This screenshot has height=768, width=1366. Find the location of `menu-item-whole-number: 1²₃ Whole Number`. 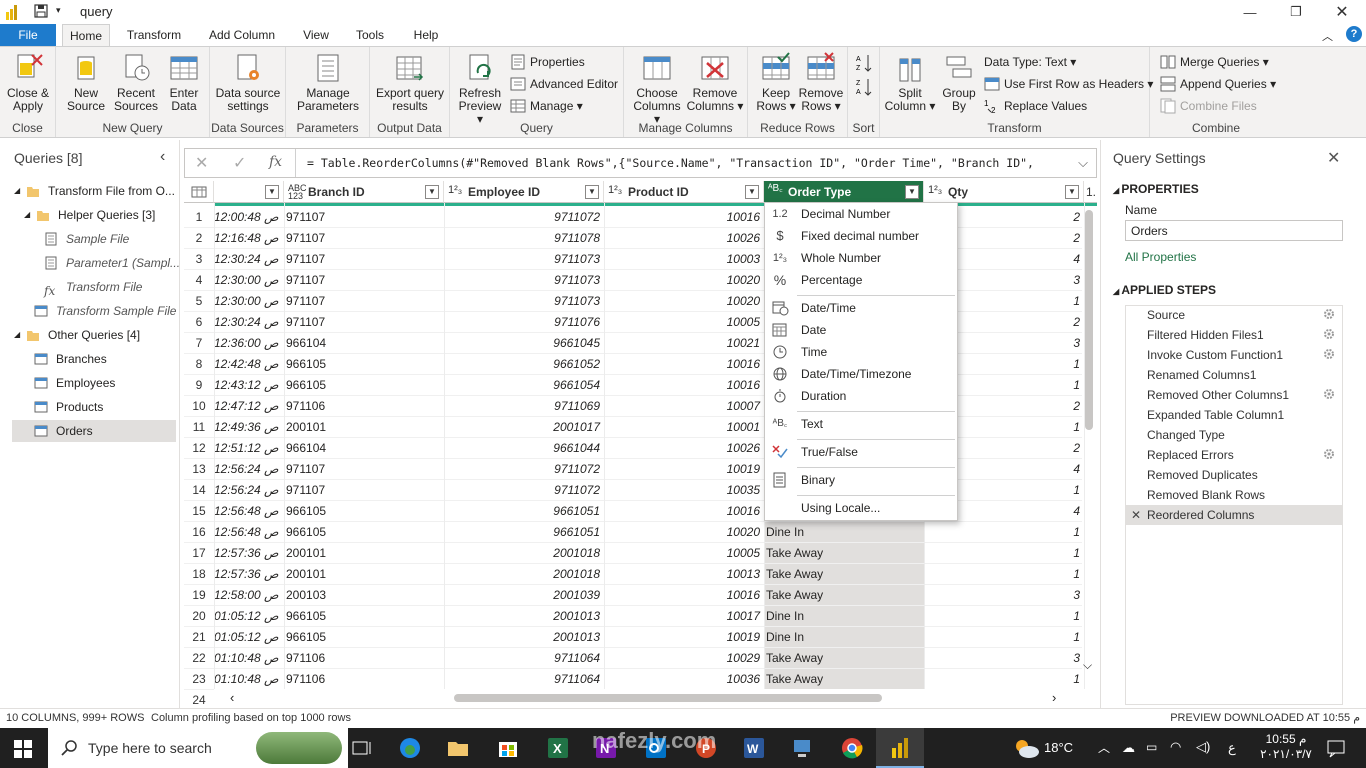

menu-item-whole-number: 1²₃ Whole Number is located at coordinates (861, 258).